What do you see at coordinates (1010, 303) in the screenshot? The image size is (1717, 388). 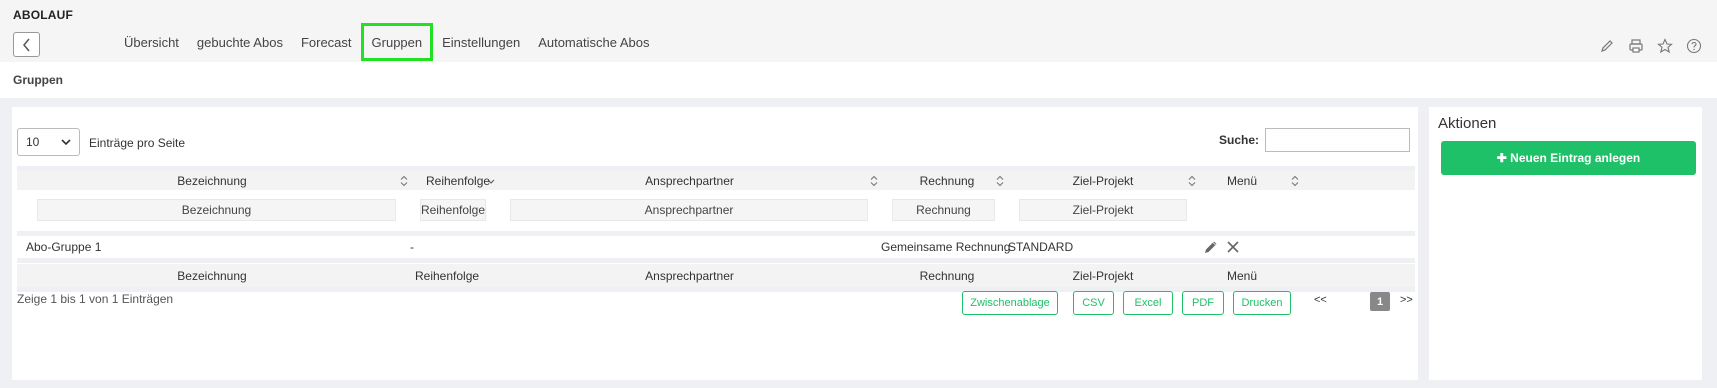 I see `clipboard-button: Zwischenablage` at bounding box center [1010, 303].